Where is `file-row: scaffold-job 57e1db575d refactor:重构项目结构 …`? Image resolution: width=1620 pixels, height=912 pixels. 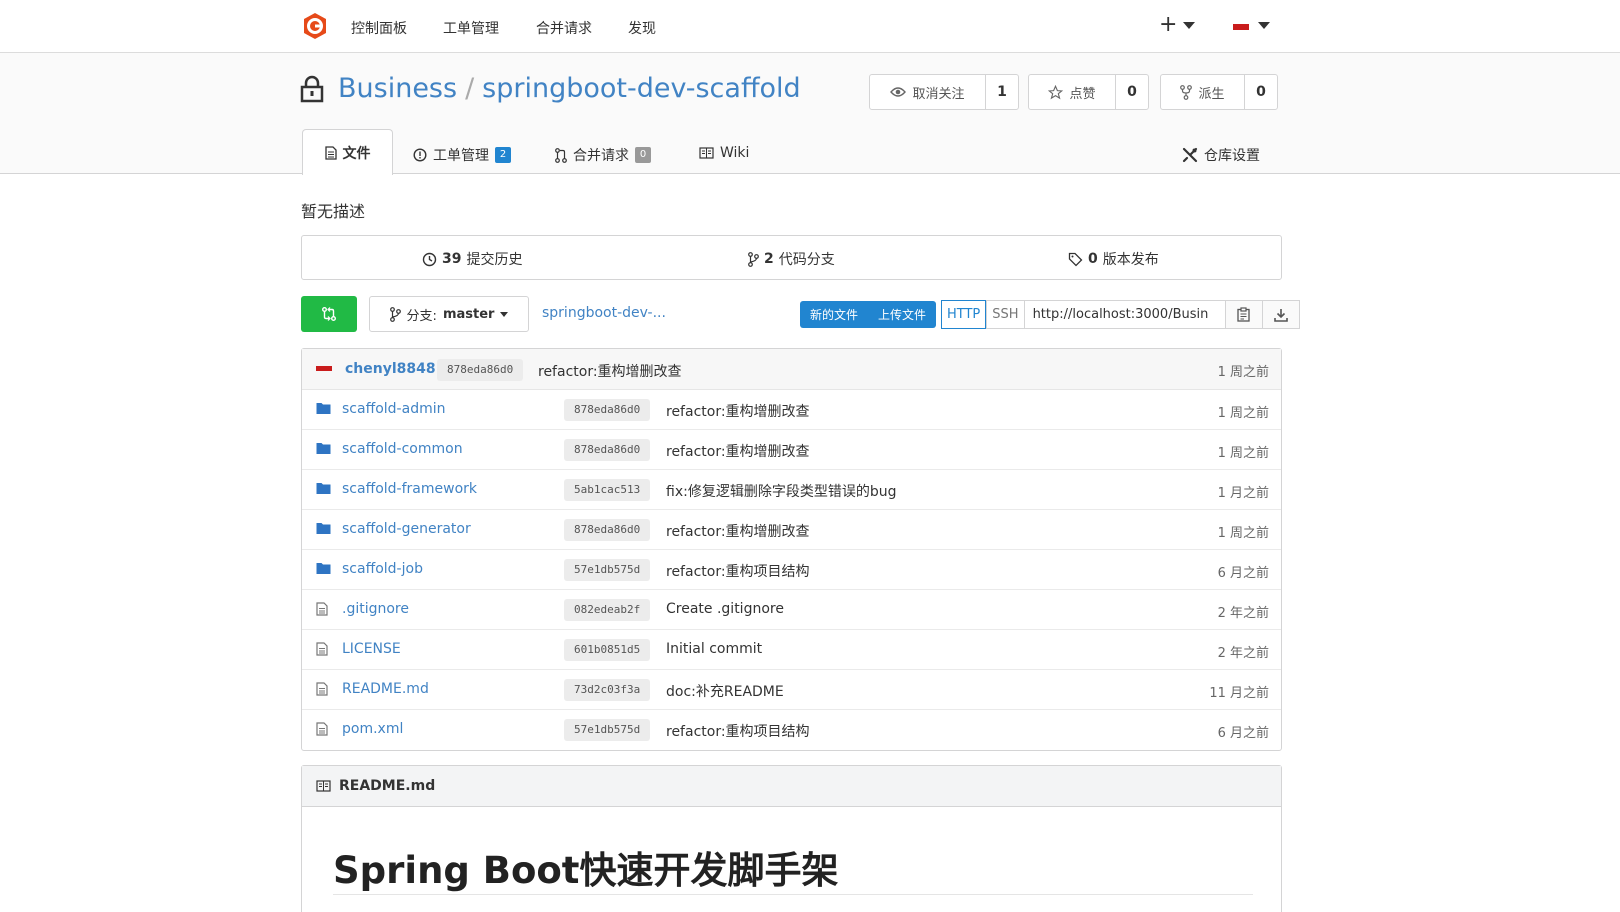
file-row: scaffold-job 57e1db575d refactor:重构项目结构 … is located at coordinates (791, 570).